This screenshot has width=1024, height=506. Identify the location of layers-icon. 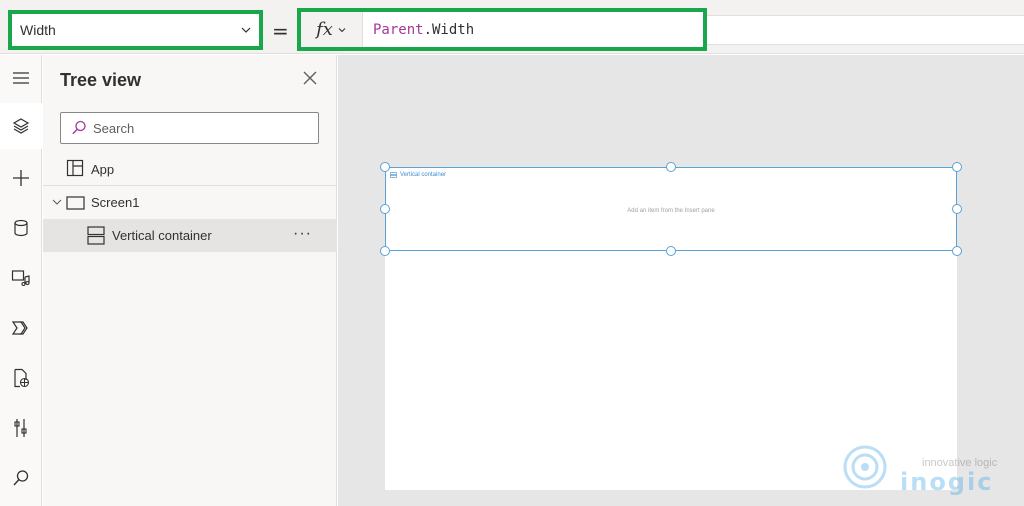
(21, 126).